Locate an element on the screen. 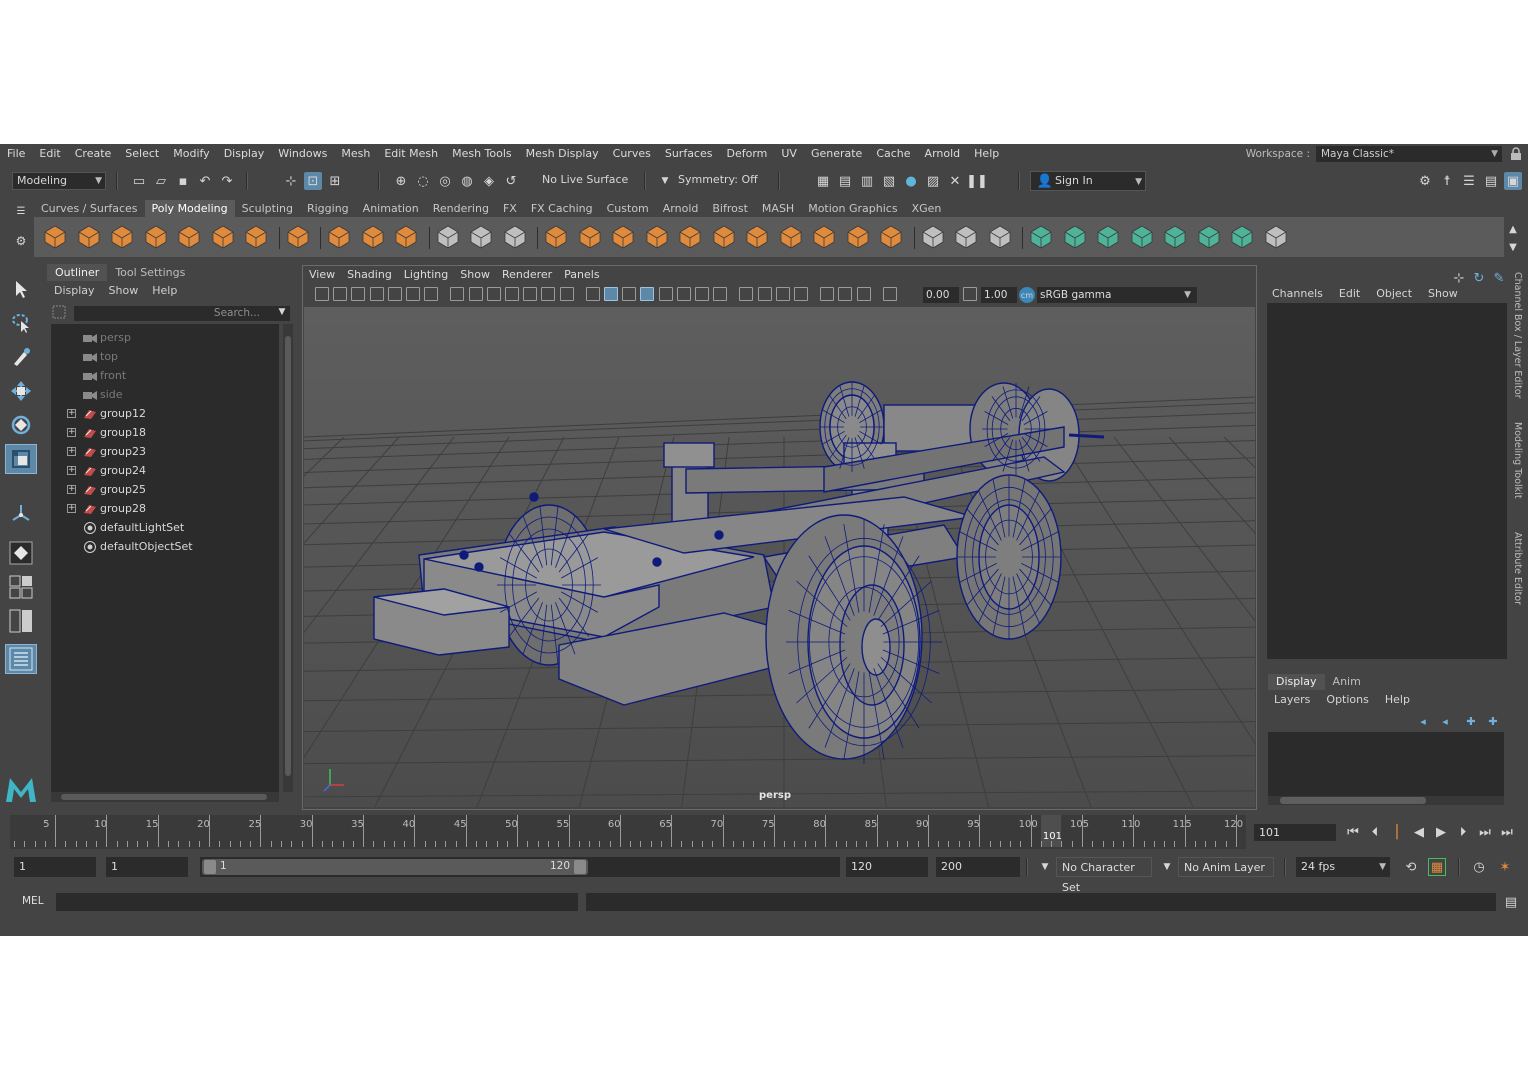  menu-mesh-tools: Mesh Tools is located at coordinates (482, 153).